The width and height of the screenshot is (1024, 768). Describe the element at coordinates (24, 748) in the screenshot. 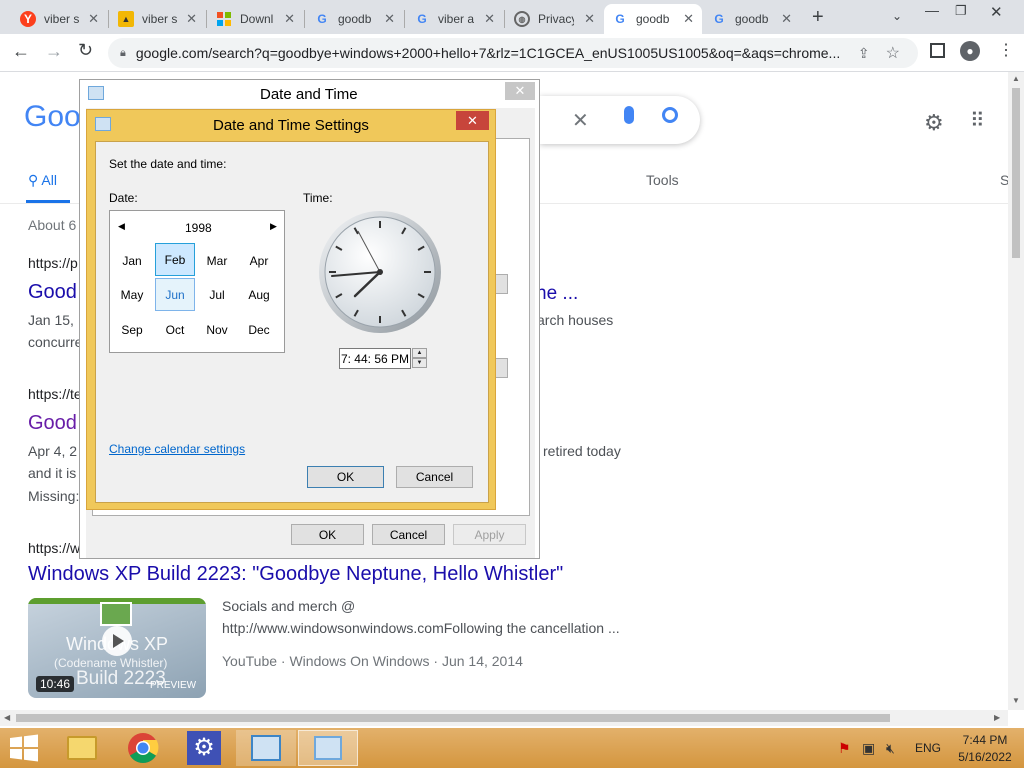

I see `start-windows-icon` at that location.